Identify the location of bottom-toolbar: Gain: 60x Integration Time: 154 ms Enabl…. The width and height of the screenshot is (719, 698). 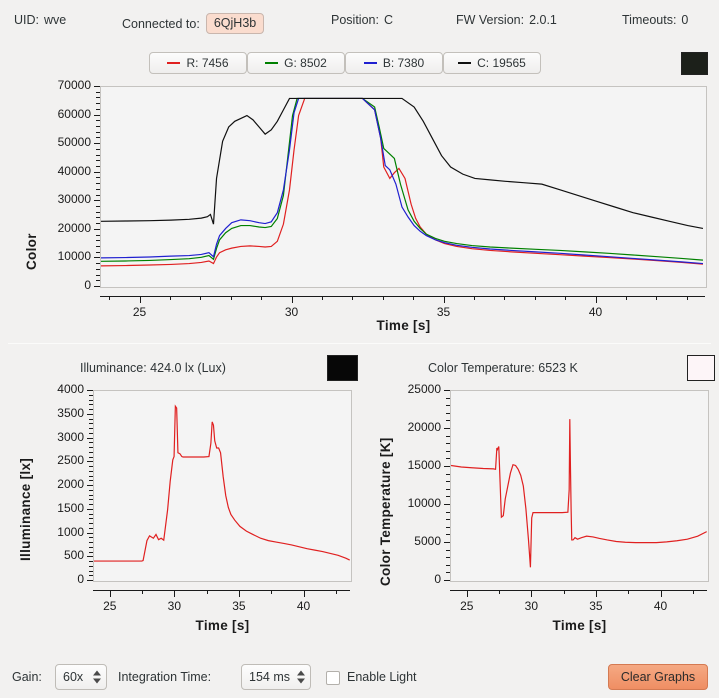
(359, 677).